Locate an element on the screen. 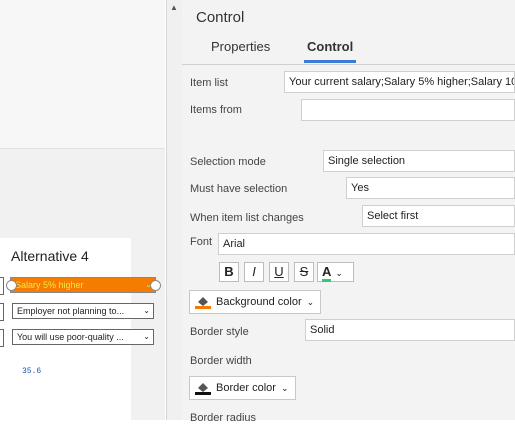 The width and height of the screenshot is (515, 424). items-from-field is located at coordinates (408, 110).